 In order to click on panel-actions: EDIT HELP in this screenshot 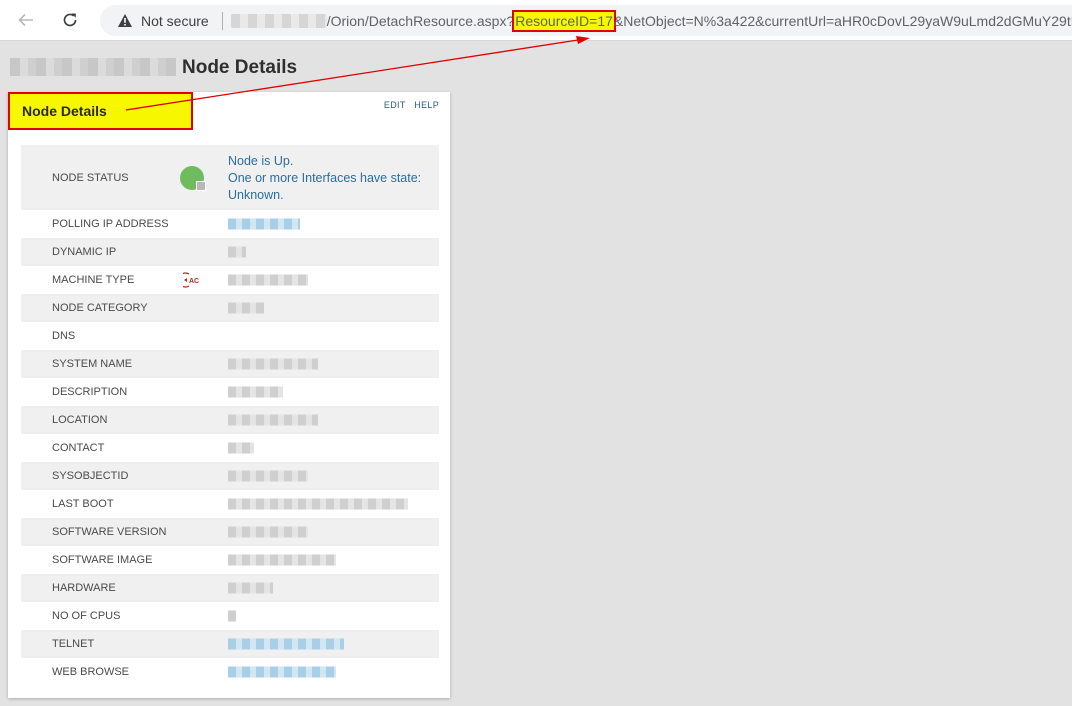, I will do `click(408, 105)`.